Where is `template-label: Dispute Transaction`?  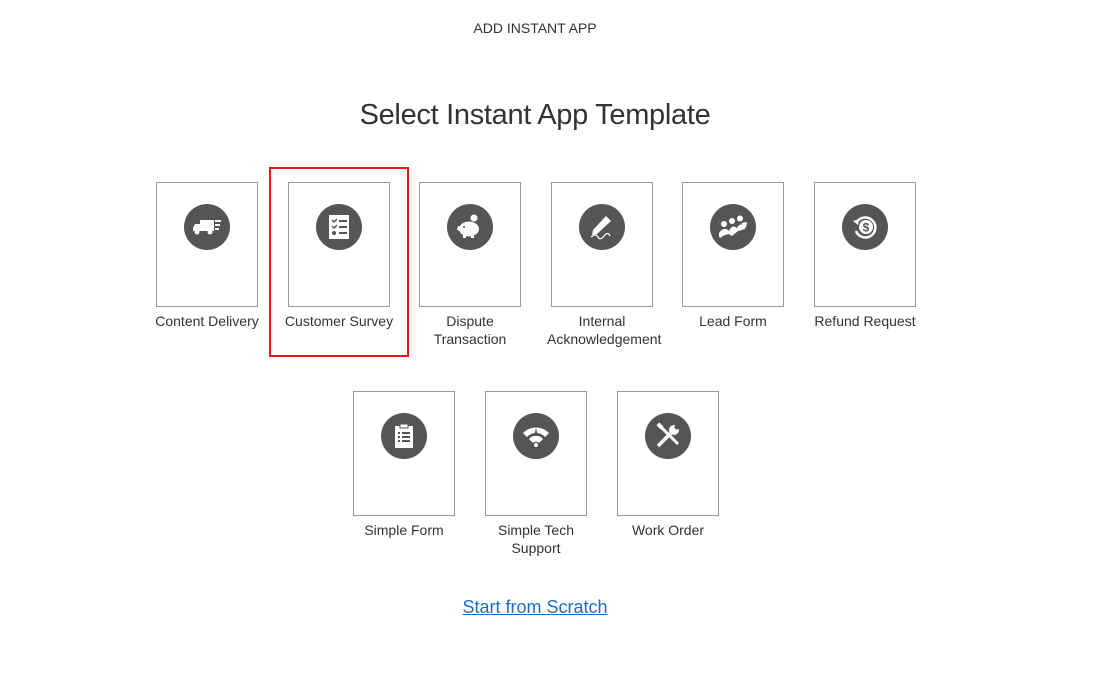 template-label: Dispute Transaction is located at coordinates (470, 330).